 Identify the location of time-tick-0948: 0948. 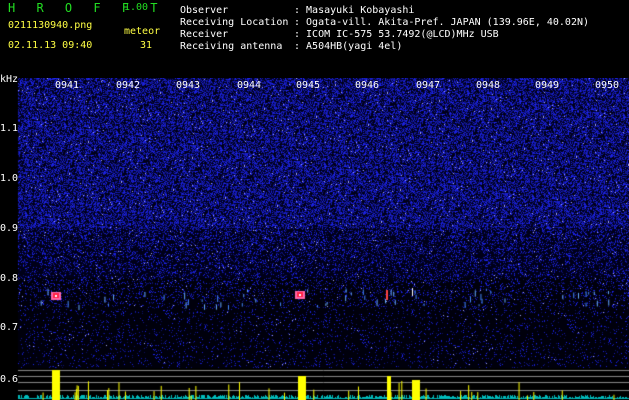
(488, 85).